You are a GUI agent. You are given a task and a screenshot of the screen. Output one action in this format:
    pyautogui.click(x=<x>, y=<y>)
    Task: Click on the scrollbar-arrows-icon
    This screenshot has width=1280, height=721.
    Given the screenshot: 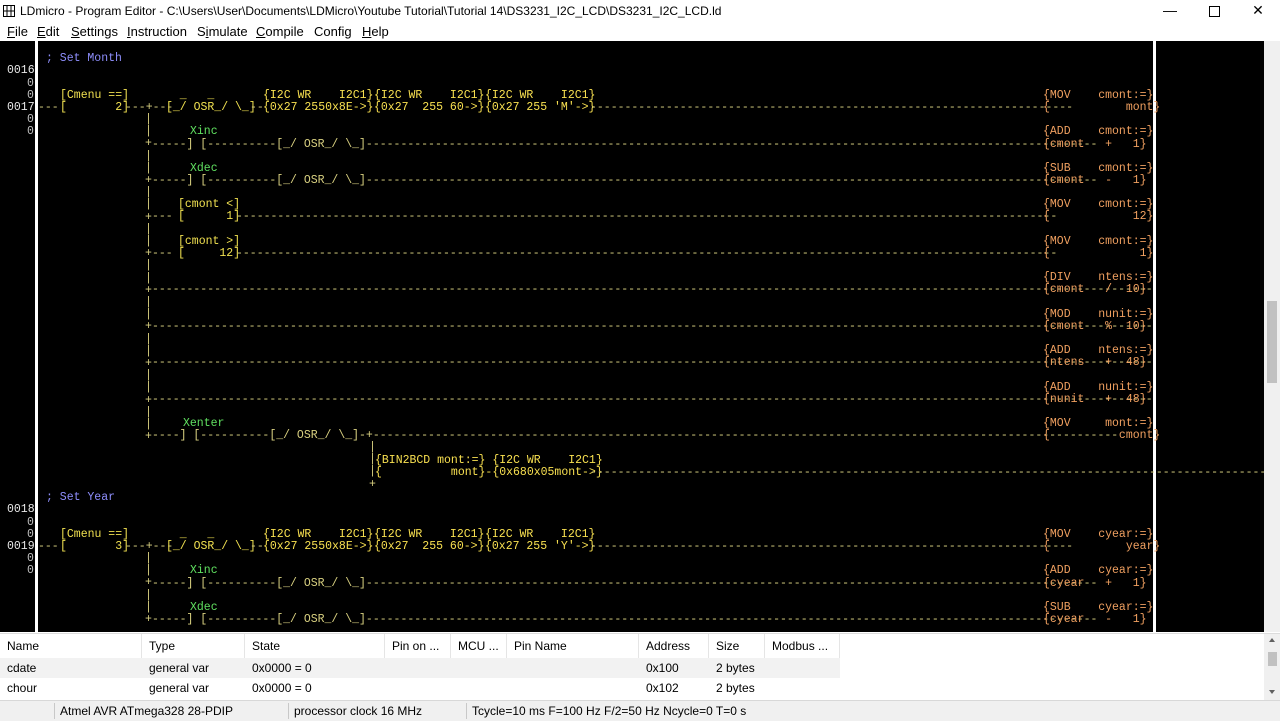 What is the action you would take?
    pyautogui.click(x=1272, y=666)
    